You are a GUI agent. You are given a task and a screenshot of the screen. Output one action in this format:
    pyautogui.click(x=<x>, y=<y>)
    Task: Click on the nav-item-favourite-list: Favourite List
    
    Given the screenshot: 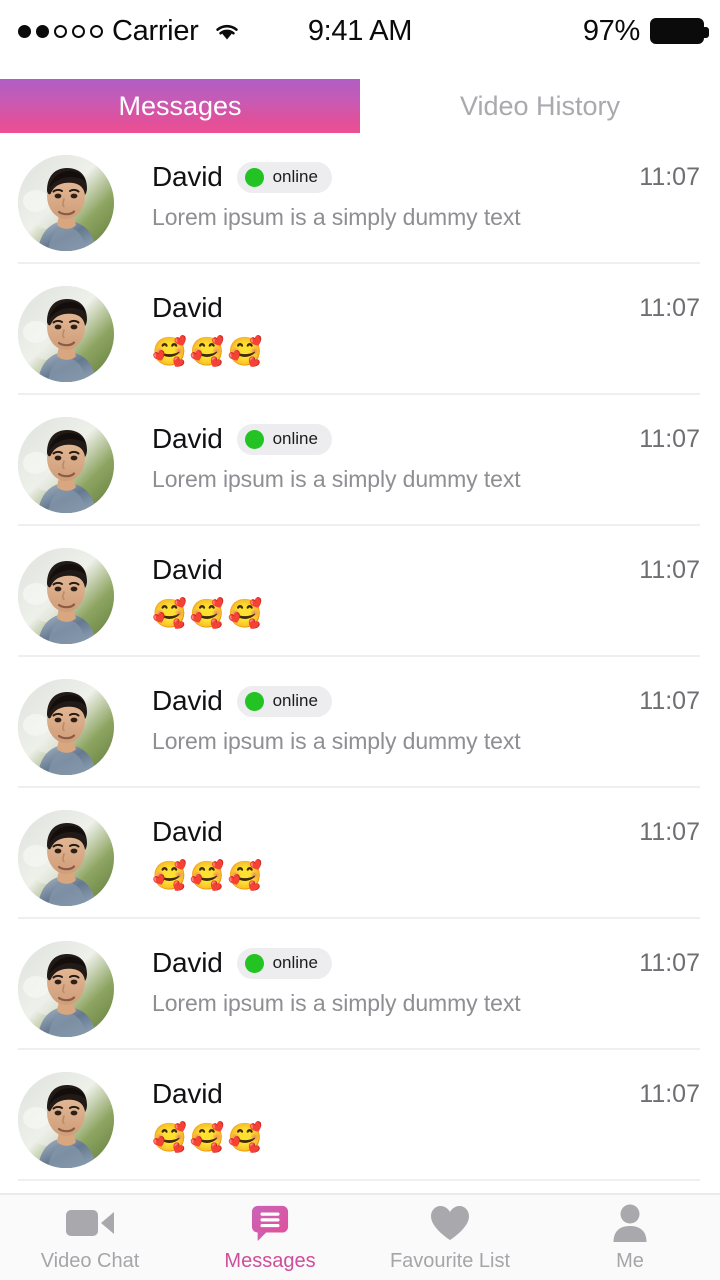 What is the action you would take?
    pyautogui.click(x=450, y=1237)
    